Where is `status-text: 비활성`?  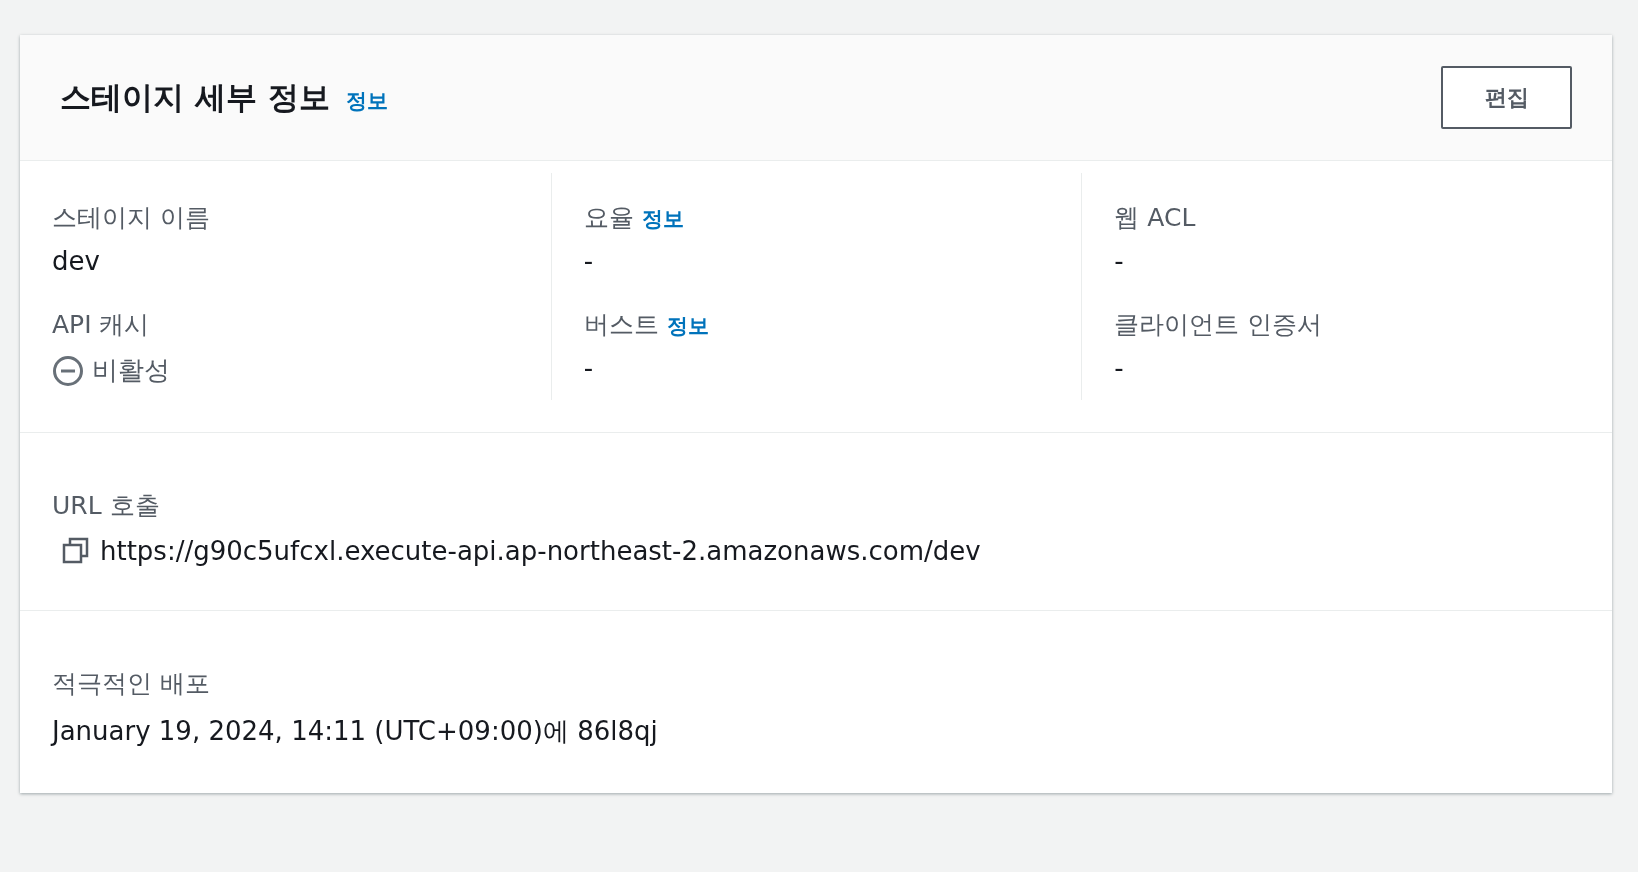
status-text: 비활성 is located at coordinates (131, 370).